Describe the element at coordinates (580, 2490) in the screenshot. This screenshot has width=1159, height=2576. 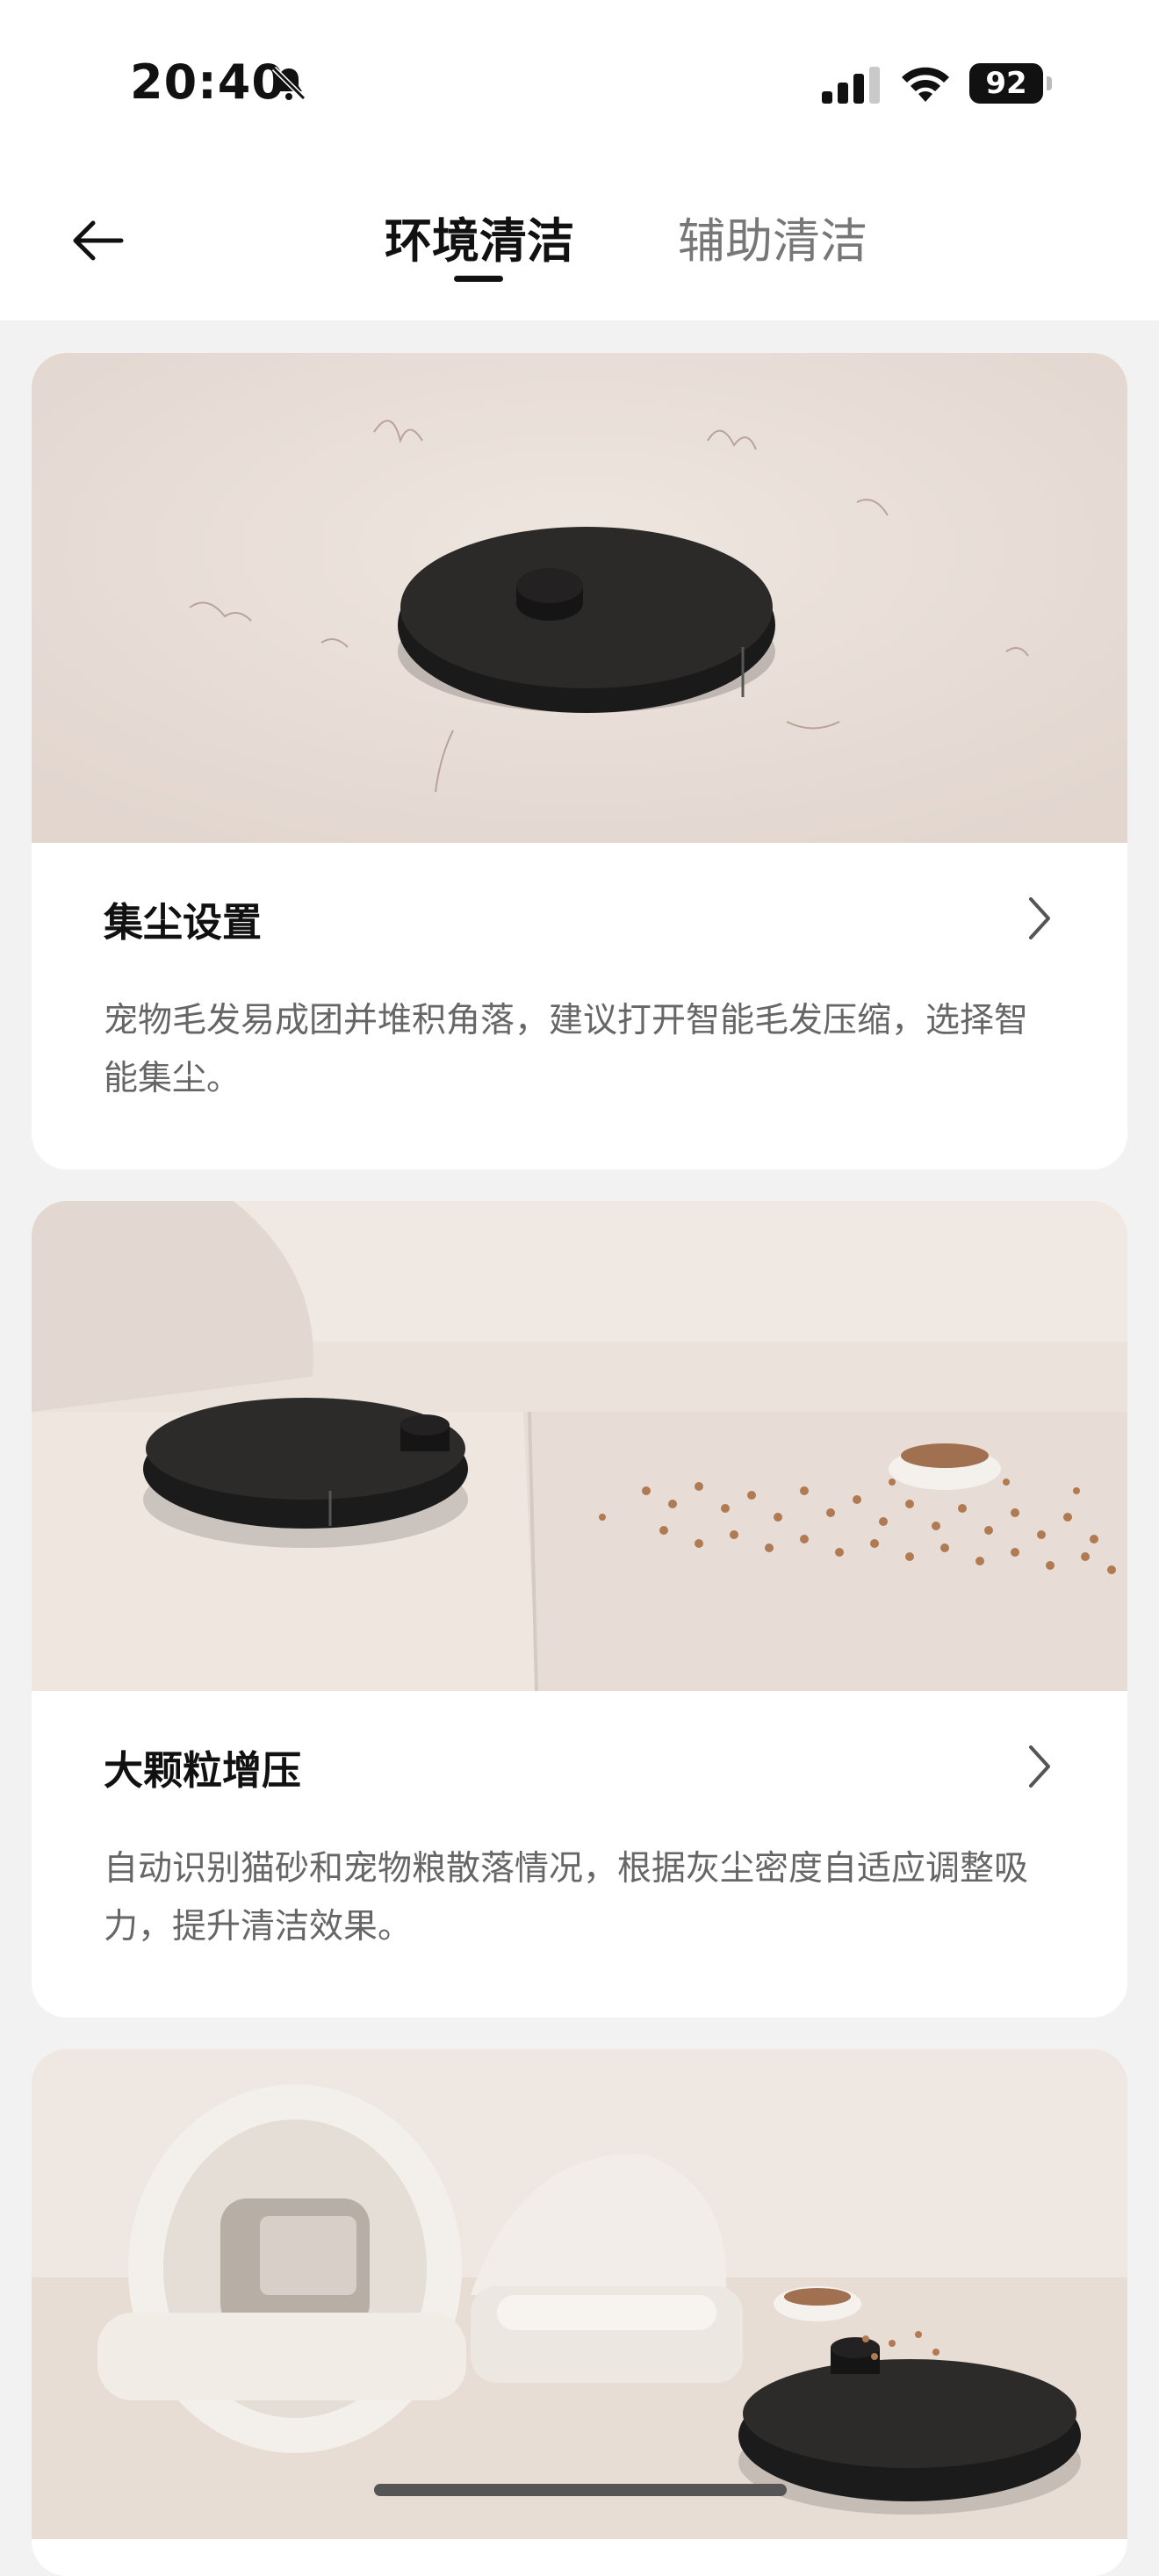
I see `home-indicator` at that location.